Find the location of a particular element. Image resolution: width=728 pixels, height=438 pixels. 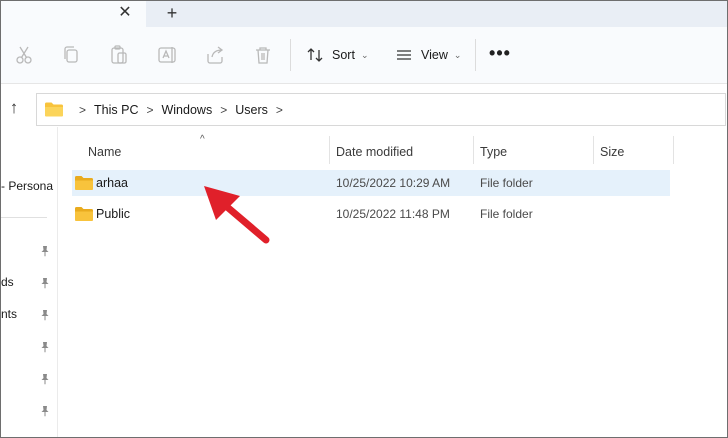

file-date-modified: 10/25/2022 11:48 PM is located at coordinates (393, 214).